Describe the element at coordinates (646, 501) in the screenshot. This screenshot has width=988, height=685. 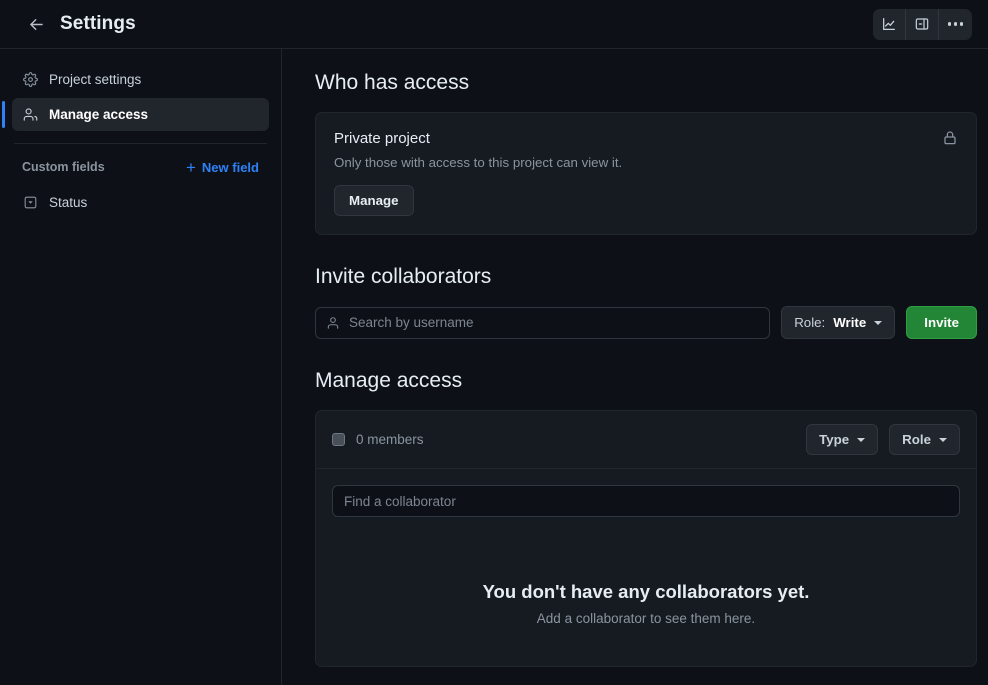
I see `find-collaborator-input: Find a collaborator` at that location.